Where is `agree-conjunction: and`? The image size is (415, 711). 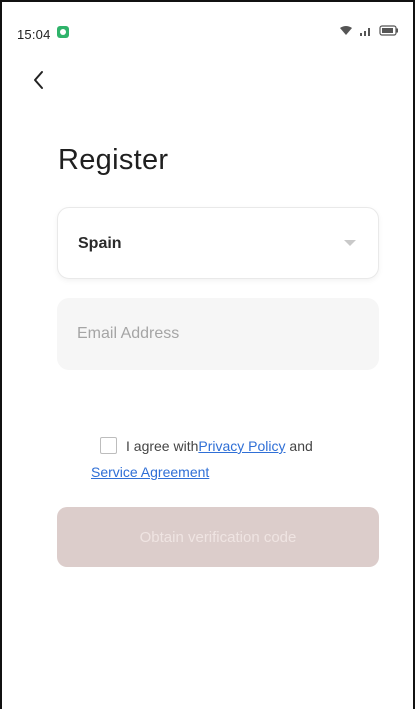 agree-conjunction: and is located at coordinates (299, 446).